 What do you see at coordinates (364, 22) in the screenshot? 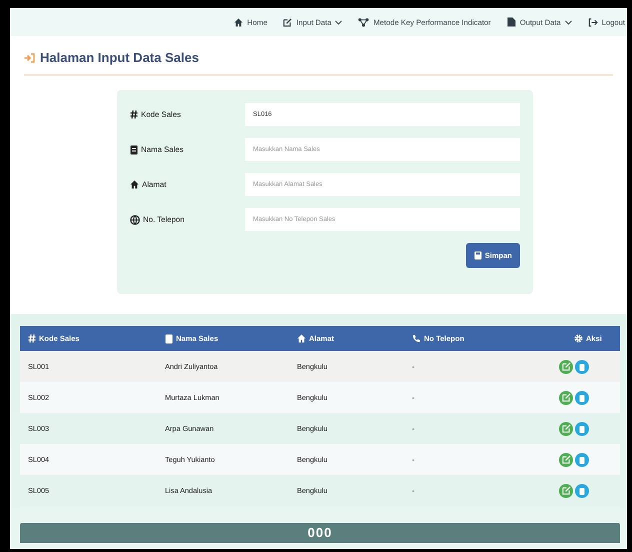
I see `network-icon` at bounding box center [364, 22].